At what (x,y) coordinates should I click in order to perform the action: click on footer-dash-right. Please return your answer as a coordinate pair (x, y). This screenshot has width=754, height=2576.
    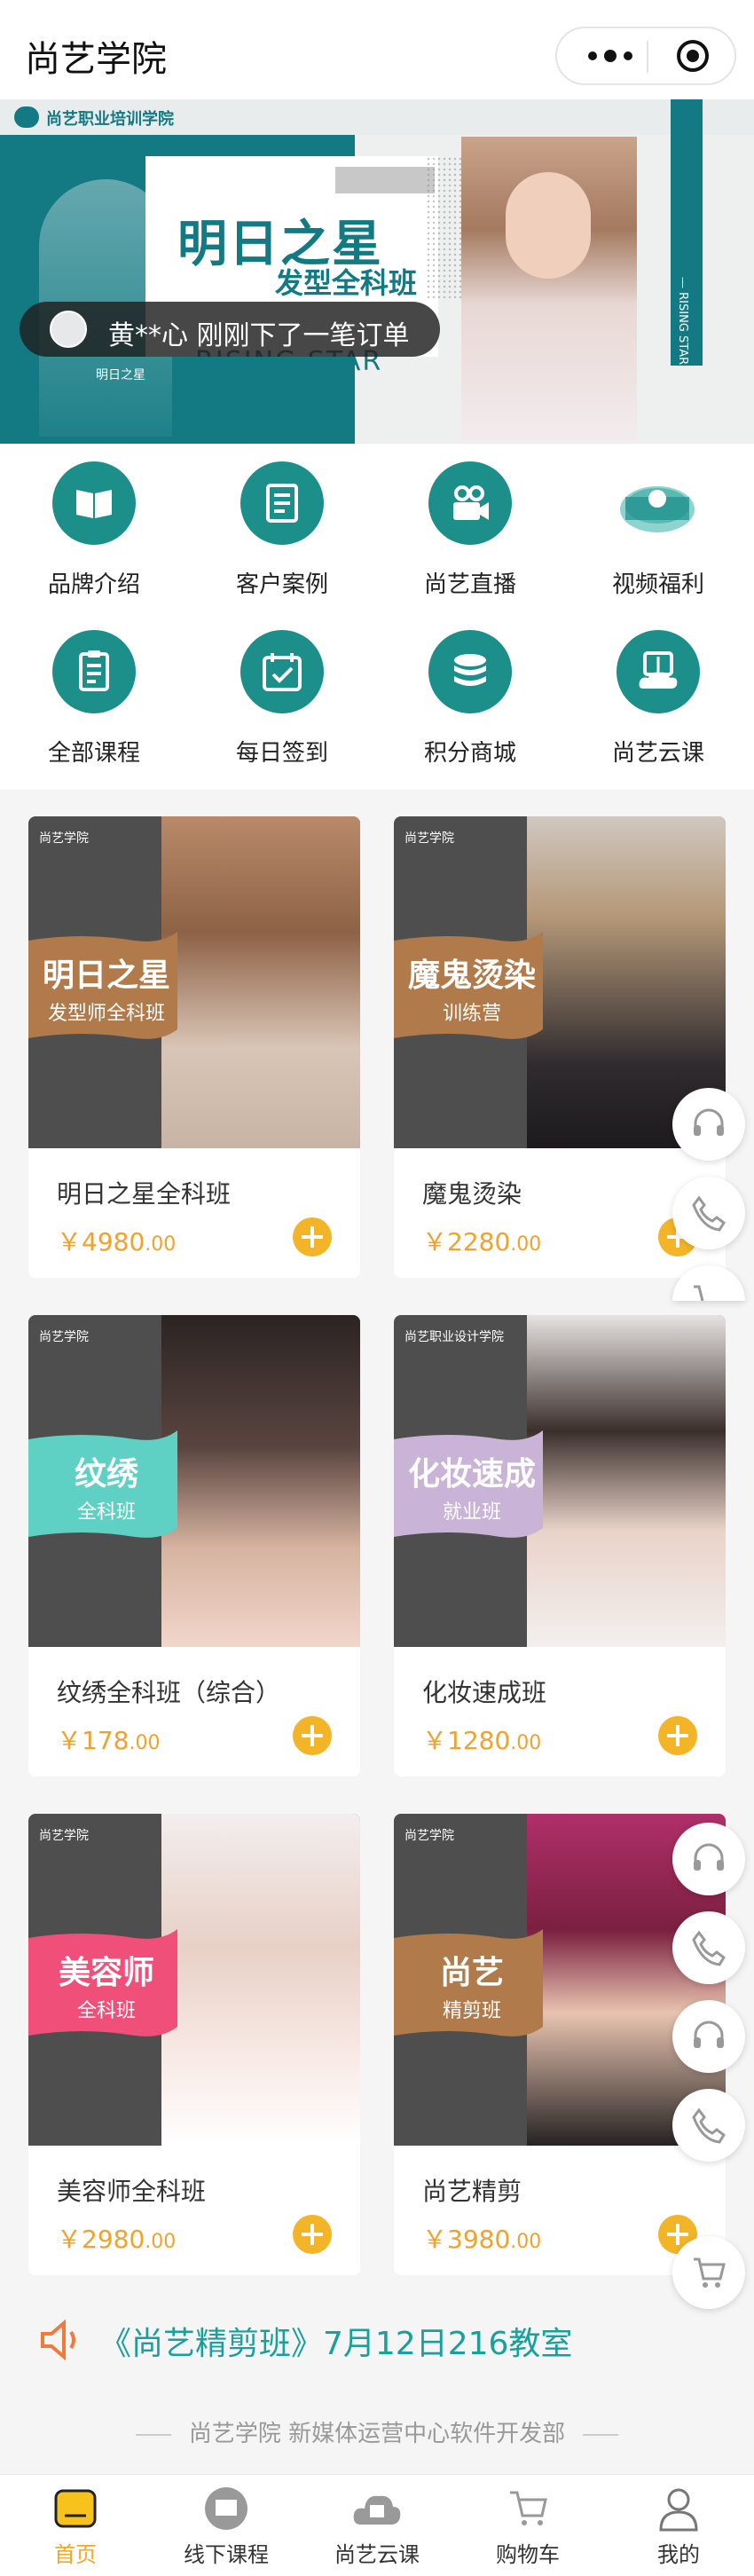
    Looking at the image, I should click on (601, 2434).